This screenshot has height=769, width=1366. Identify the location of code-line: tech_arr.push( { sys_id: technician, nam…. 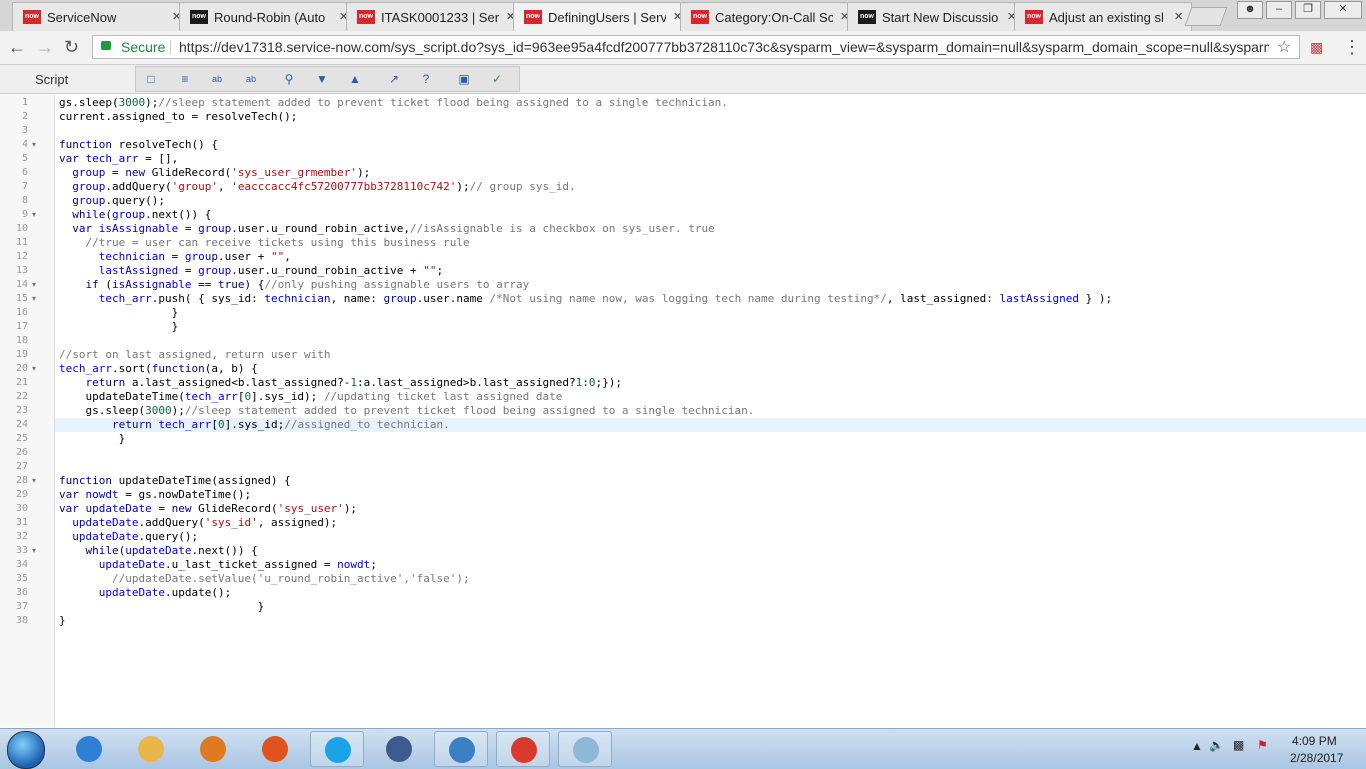
(585, 299).